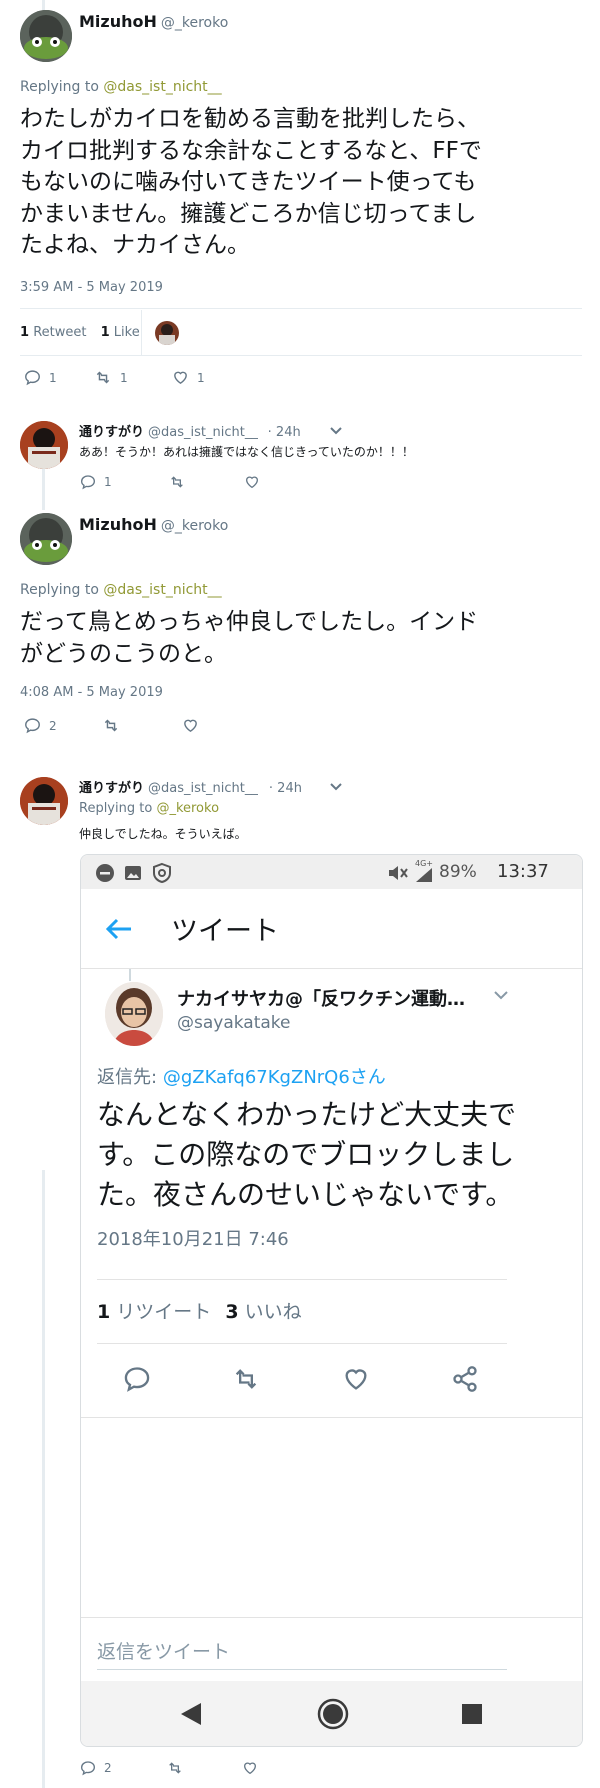 The image size is (600, 1788). I want to click on like-action: 1, so click(188, 377).